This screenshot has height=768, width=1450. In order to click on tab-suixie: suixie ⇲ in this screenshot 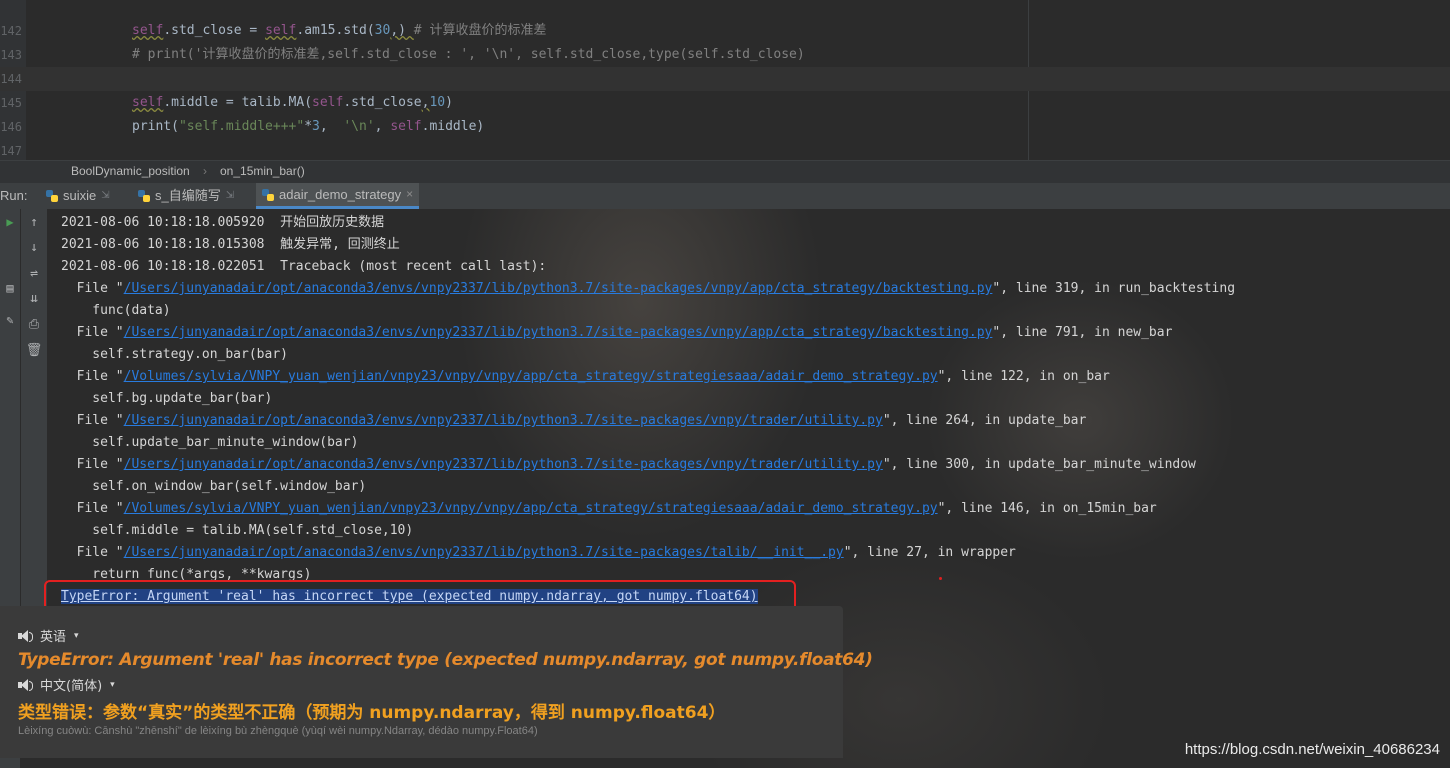, I will do `click(78, 196)`.